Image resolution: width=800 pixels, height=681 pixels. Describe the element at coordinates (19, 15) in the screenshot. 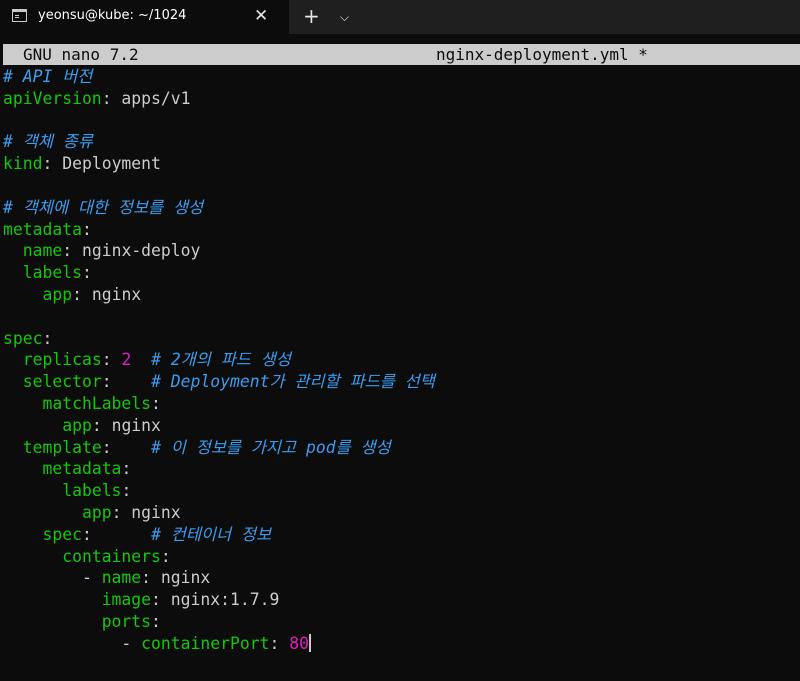

I see `terminal-icon` at that location.